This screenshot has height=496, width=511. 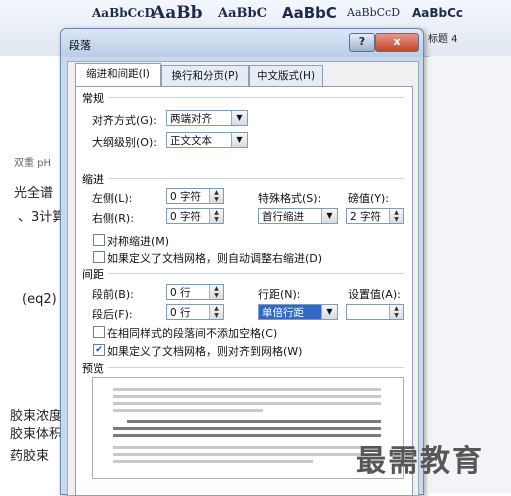 I want to click on document-margin, so click(x=470, y=274).